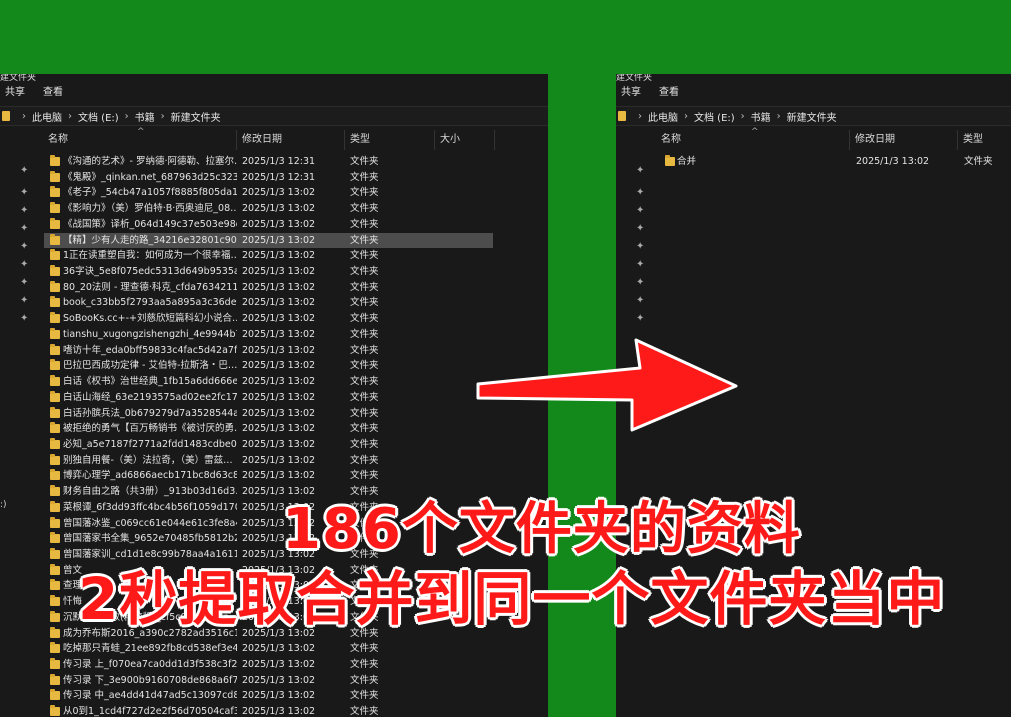  I want to click on file-row: 《沟通的艺术》- 罗纳德·阿德勒、拉塞尔… 2025/1/3 12:31 文件夹, so click(268, 162).